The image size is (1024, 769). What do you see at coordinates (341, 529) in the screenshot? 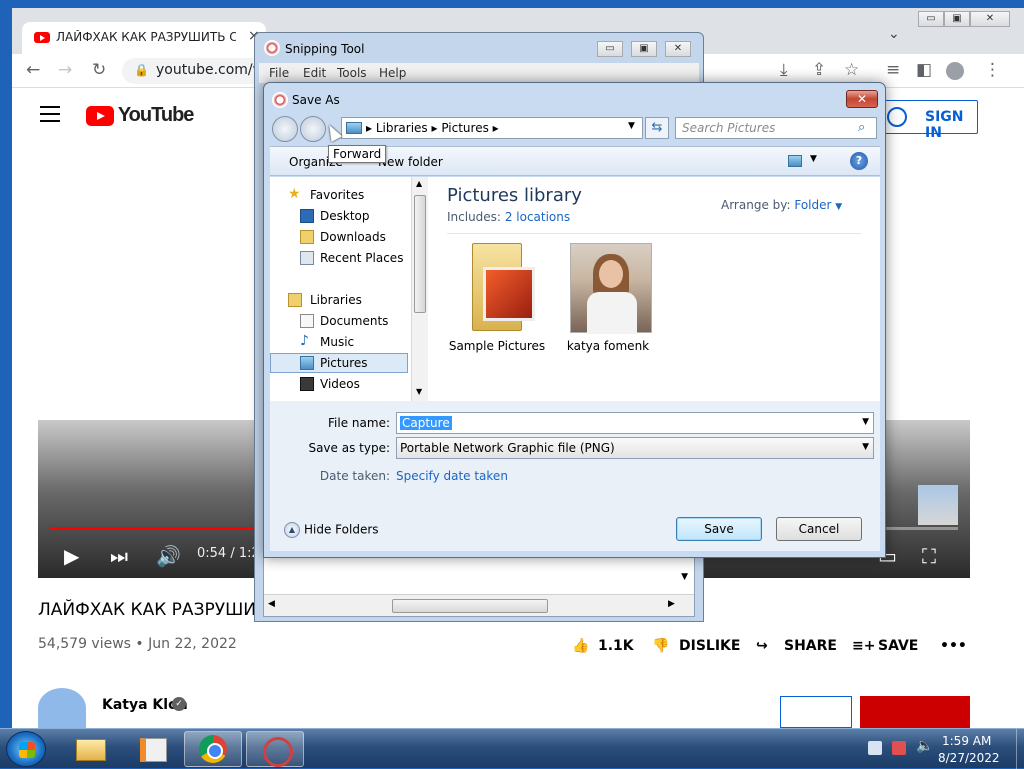
I see `hide-folders-label: Hide Folders` at bounding box center [341, 529].